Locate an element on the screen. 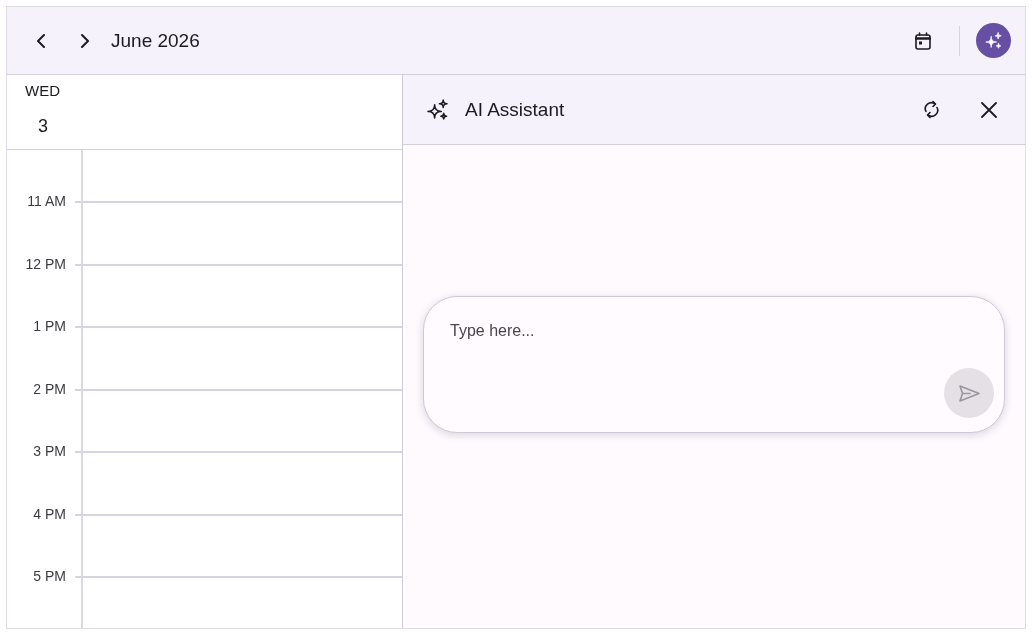 This screenshot has height=635, width=1032. month-title: June 2026 is located at coordinates (155, 40).